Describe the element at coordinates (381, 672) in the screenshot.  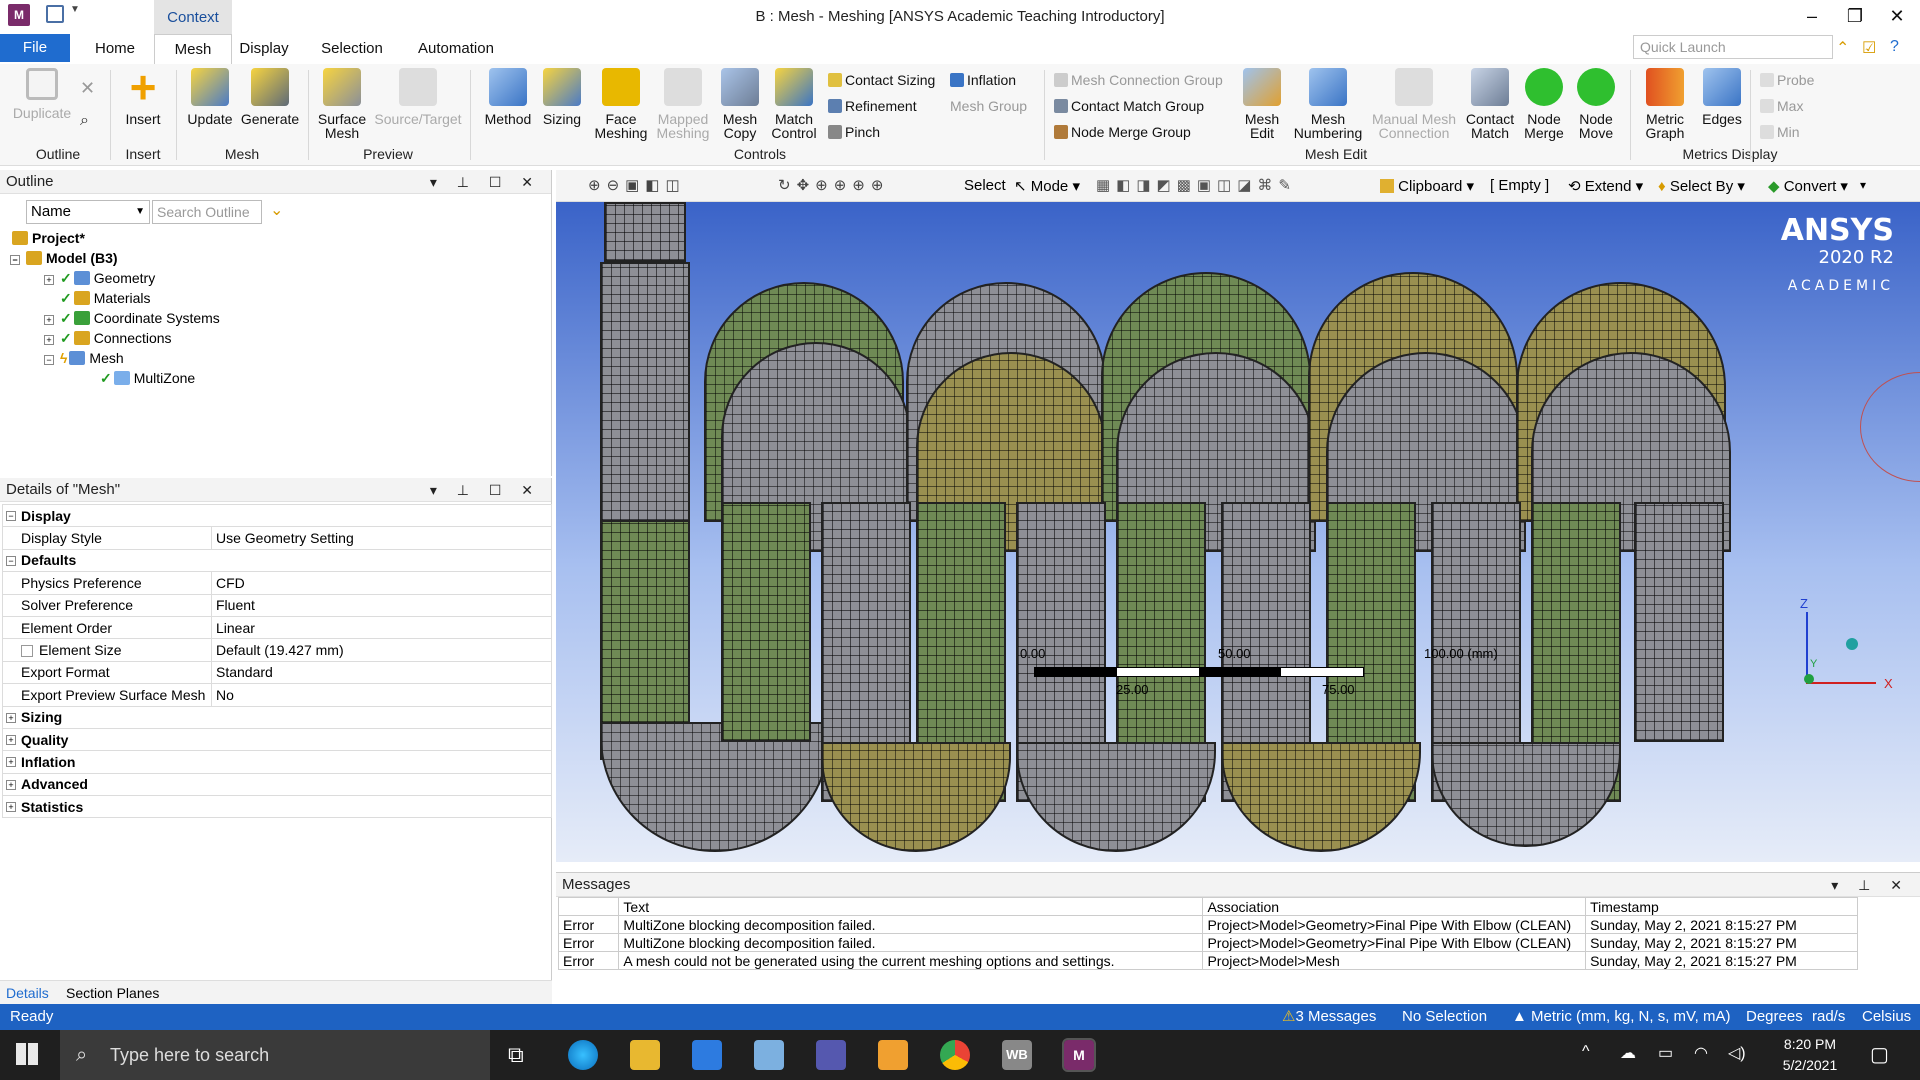
I see `property-value: Standard` at that location.